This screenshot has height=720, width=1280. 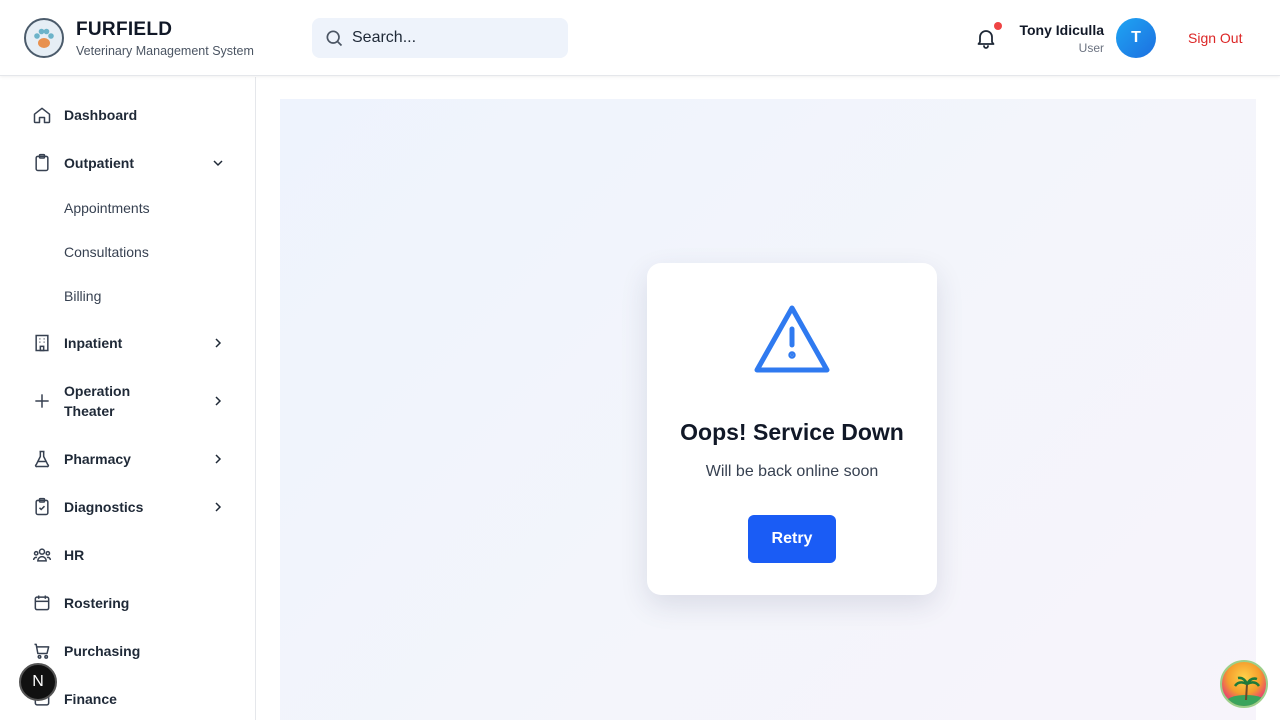 I want to click on building-icon, so click(x=42, y=343).